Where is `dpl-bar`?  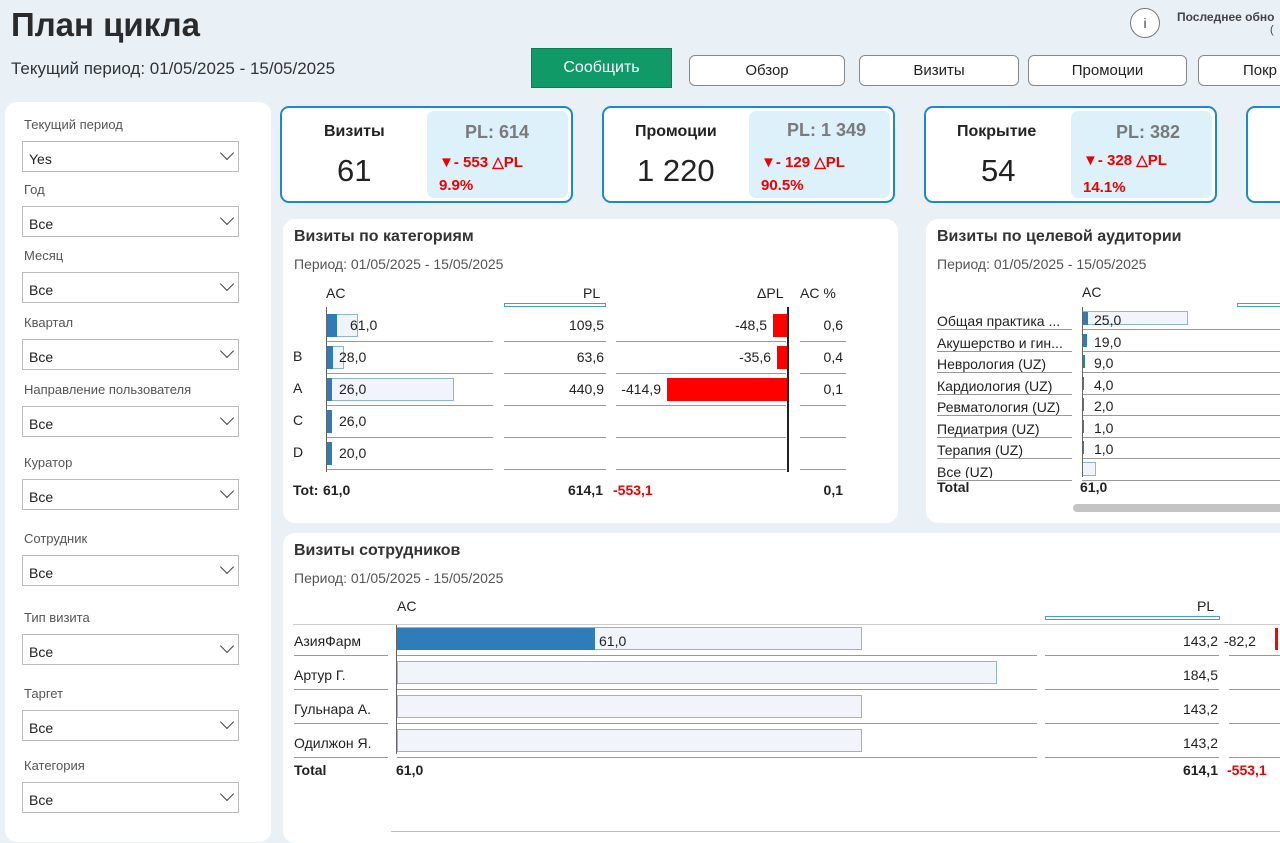 dpl-bar is located at coordinates (1276, 639).